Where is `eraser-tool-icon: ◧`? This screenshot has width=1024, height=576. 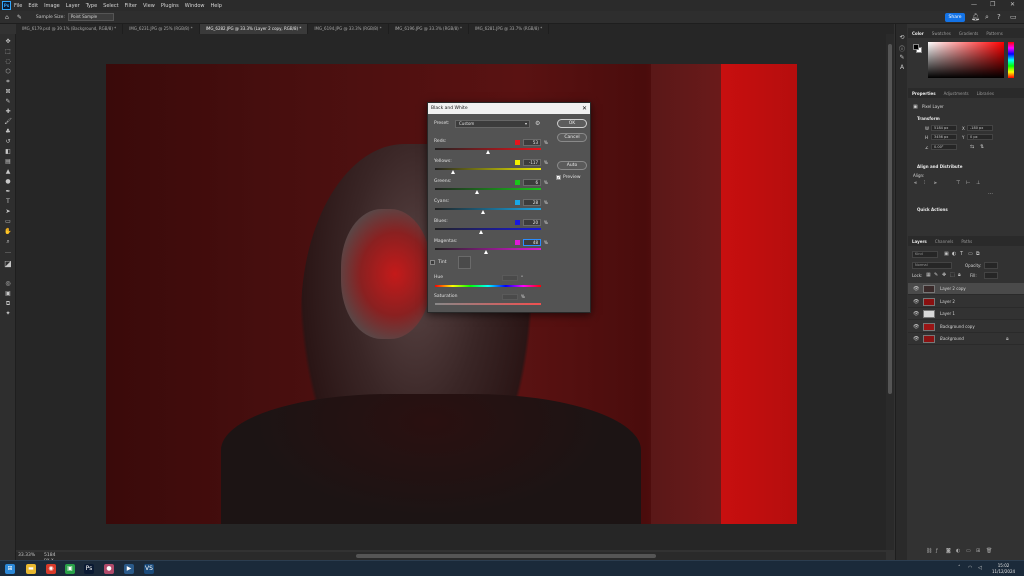 eraser-tool-icon: ◧ is located at coordinates (8, 152).